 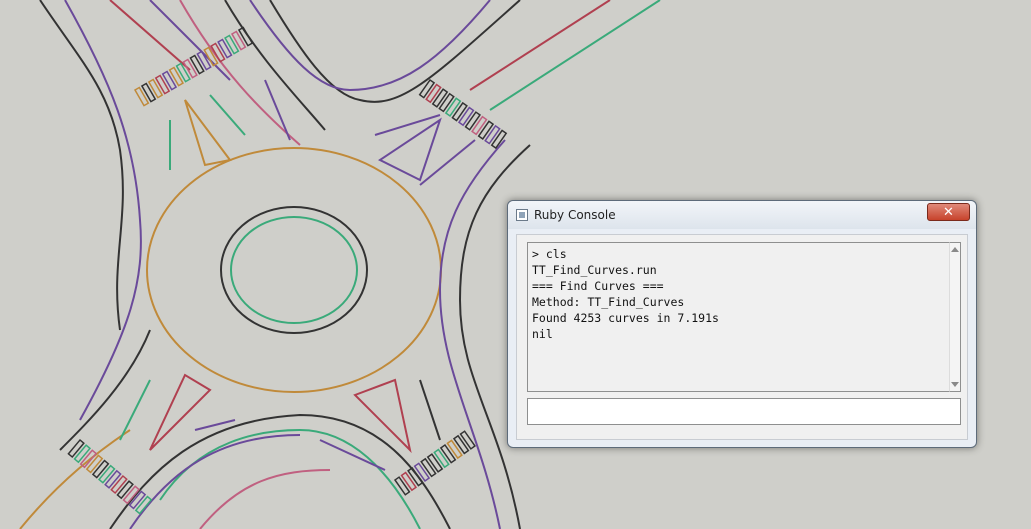 I want to click on output-line: > cls, so click(x=549, y=254).